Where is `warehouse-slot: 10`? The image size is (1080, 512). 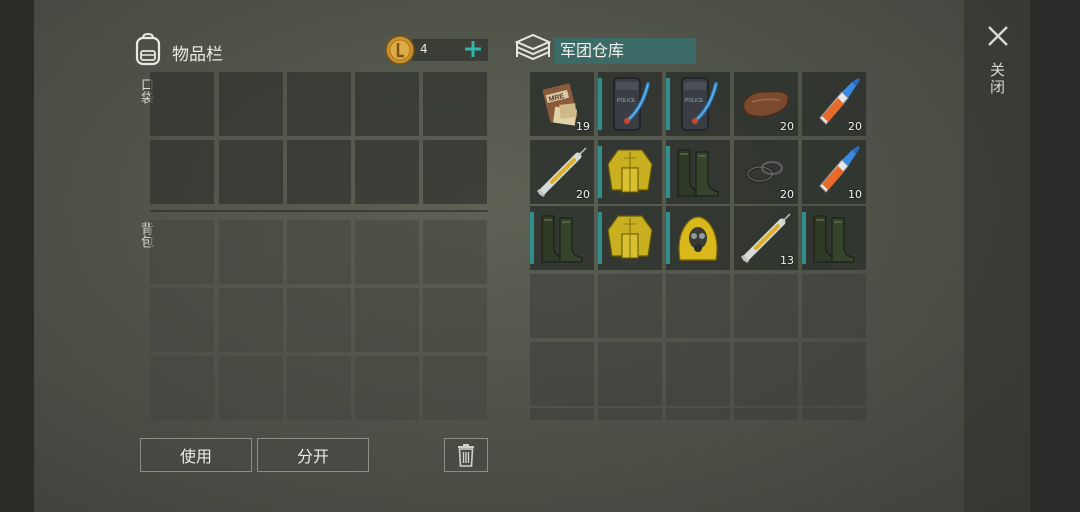
warehouse-slot: 10 is located at coordinates (834, 172).